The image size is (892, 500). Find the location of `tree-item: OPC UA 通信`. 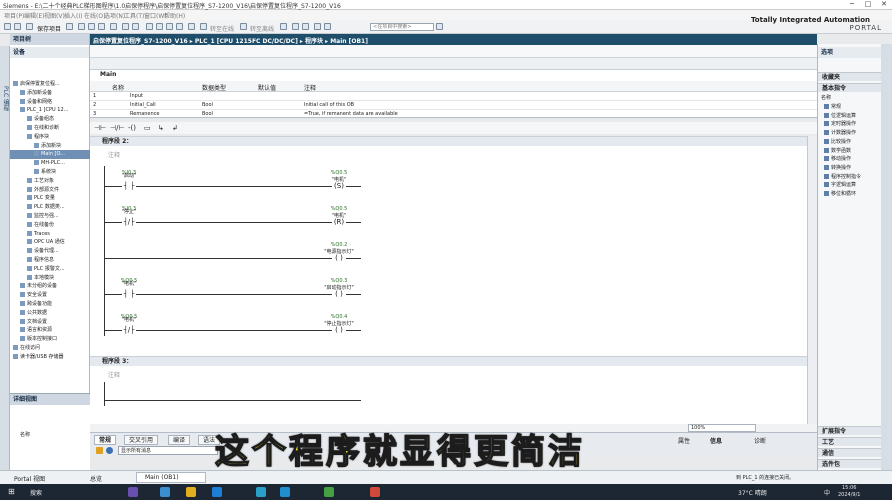

tree-item: OPC UA 通信 is located at coordinates (50, 242).